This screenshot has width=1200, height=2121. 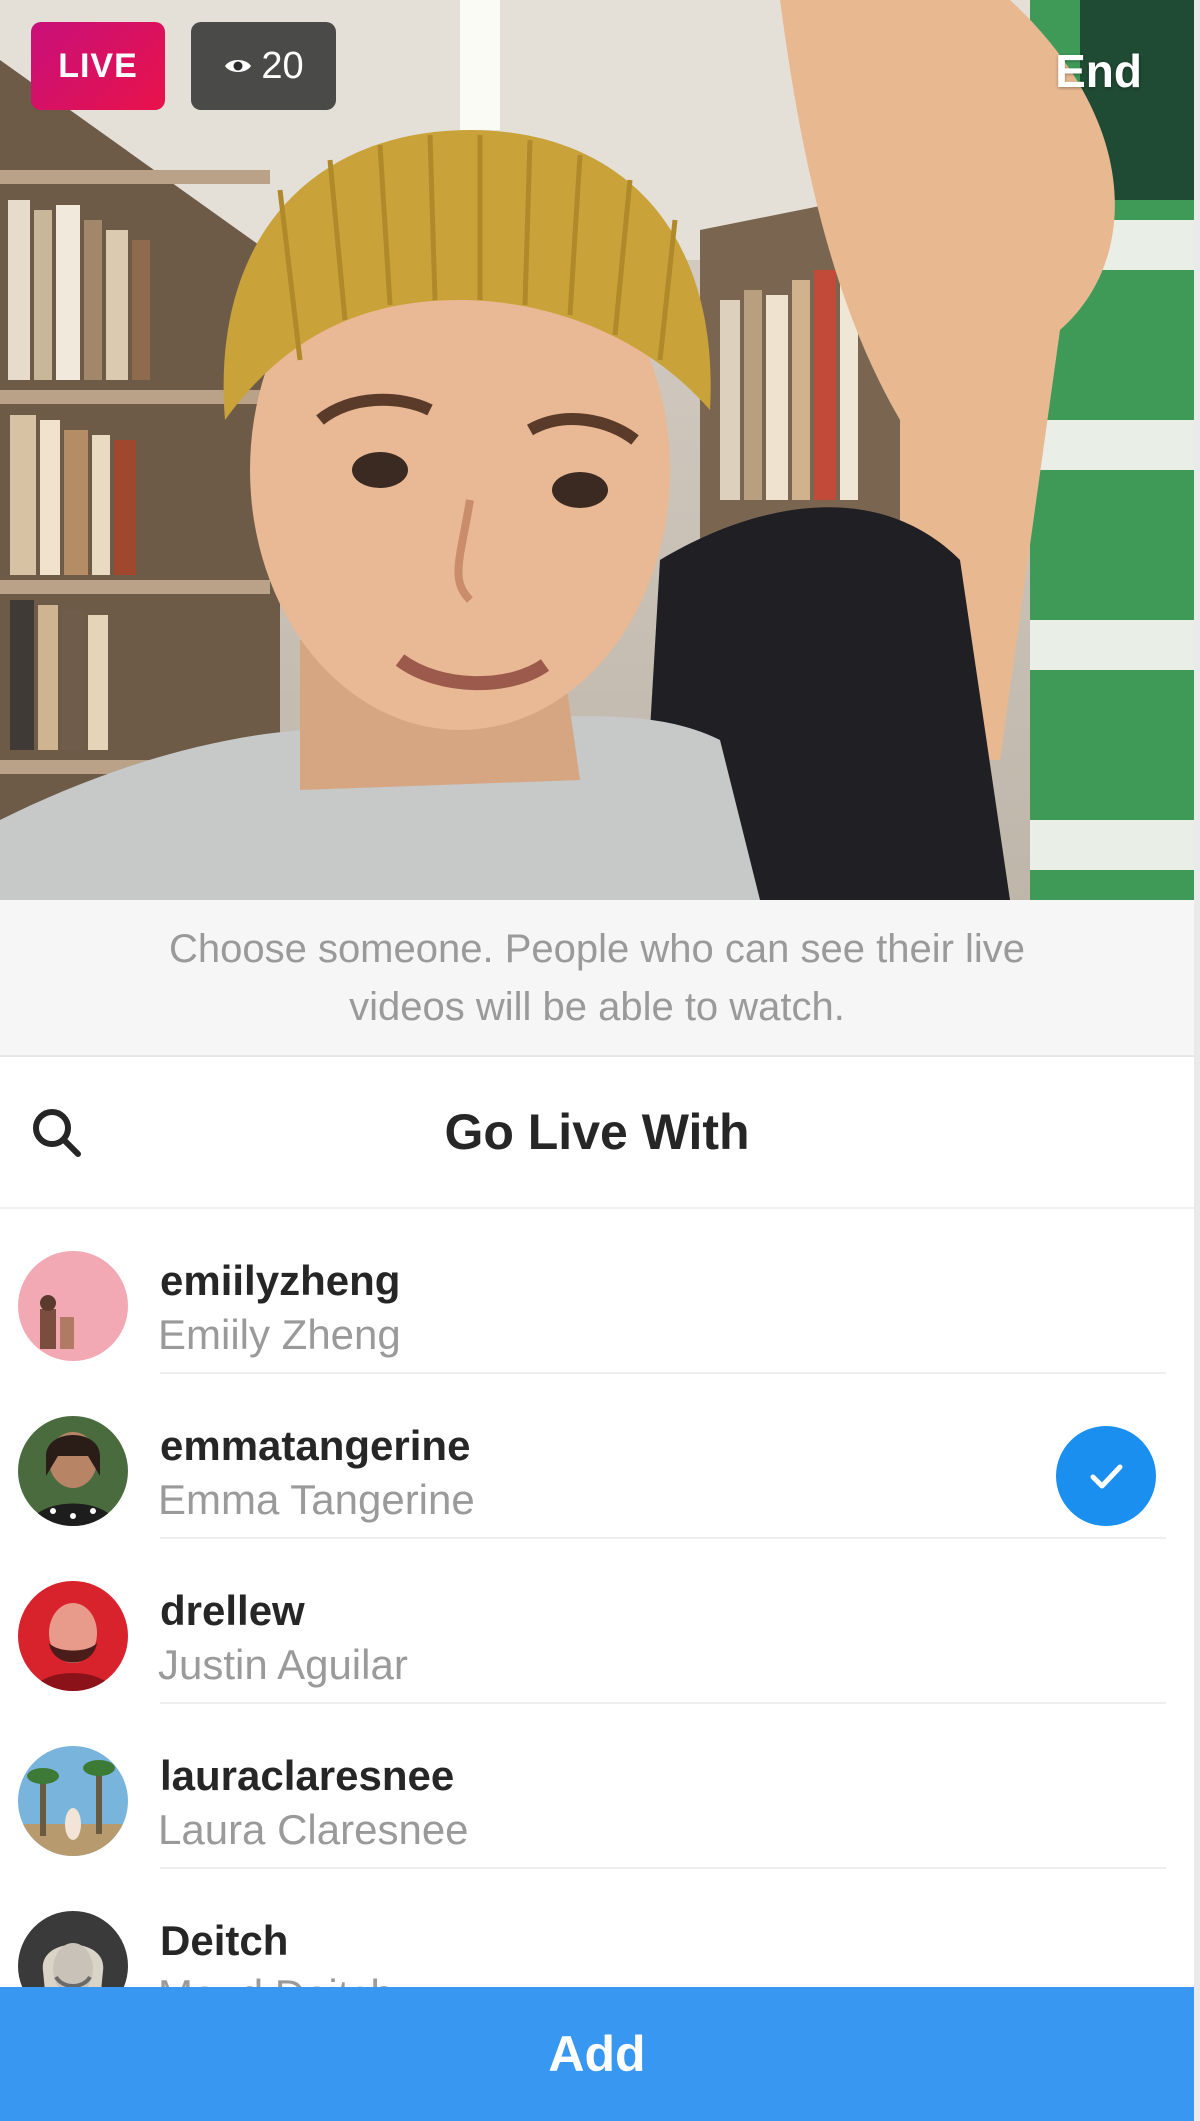 What do you see at coordinates (280, 1280) in the screenshot?
I see `username: emiilyzheng` at bounding box center [280, 1280].